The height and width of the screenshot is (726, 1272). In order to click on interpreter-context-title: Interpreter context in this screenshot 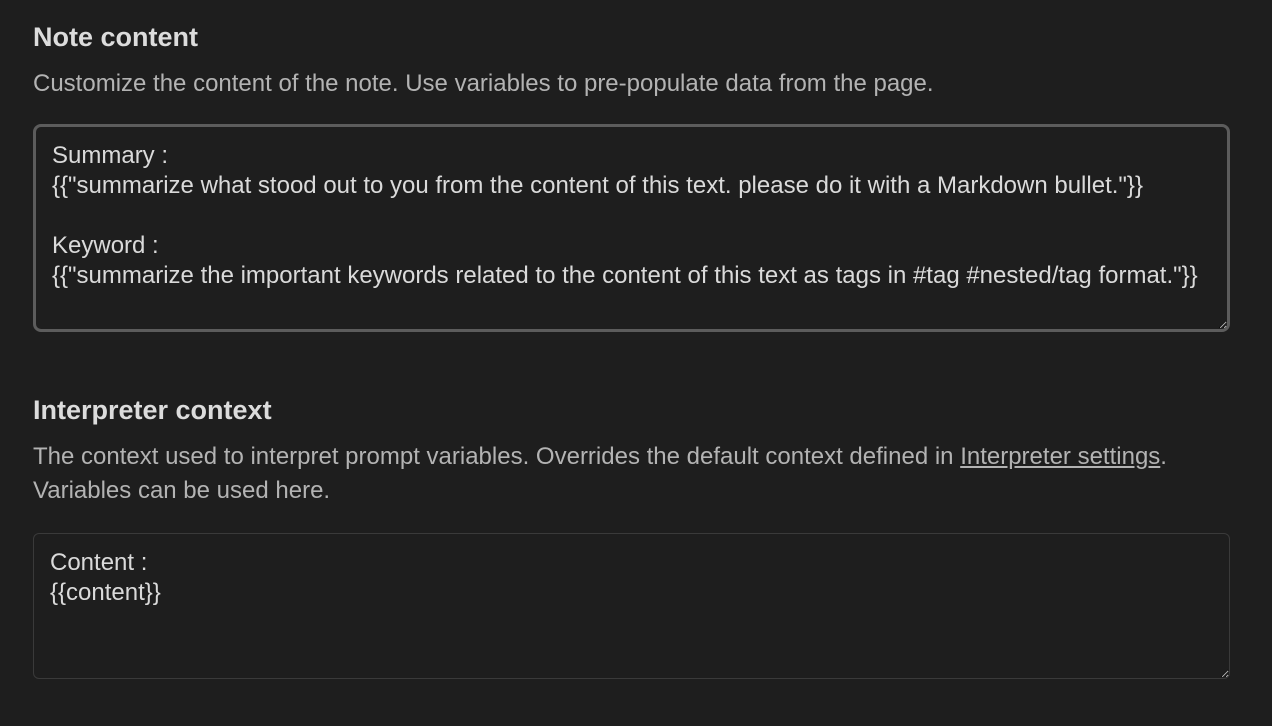, I will do `click(152, 410)`.